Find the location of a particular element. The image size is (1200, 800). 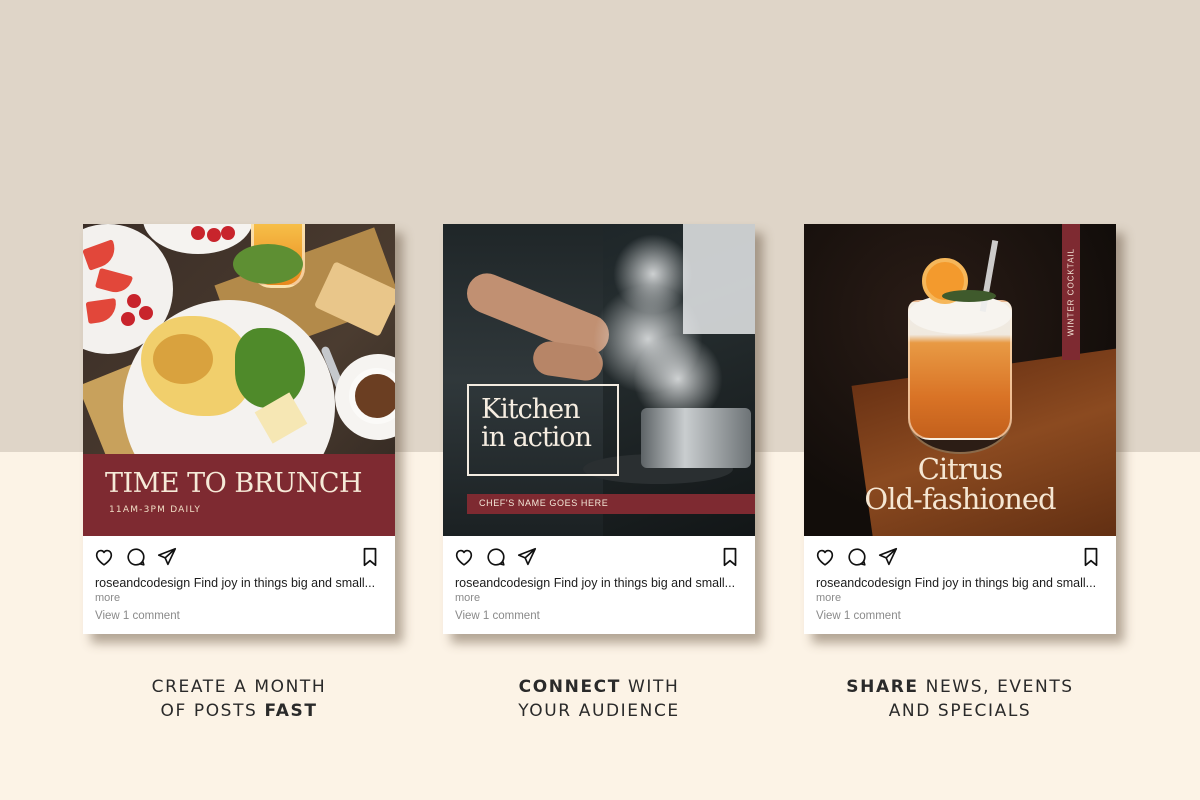

kitchen-title-frame: Kitchen in action is located at coordinates (543, 430).